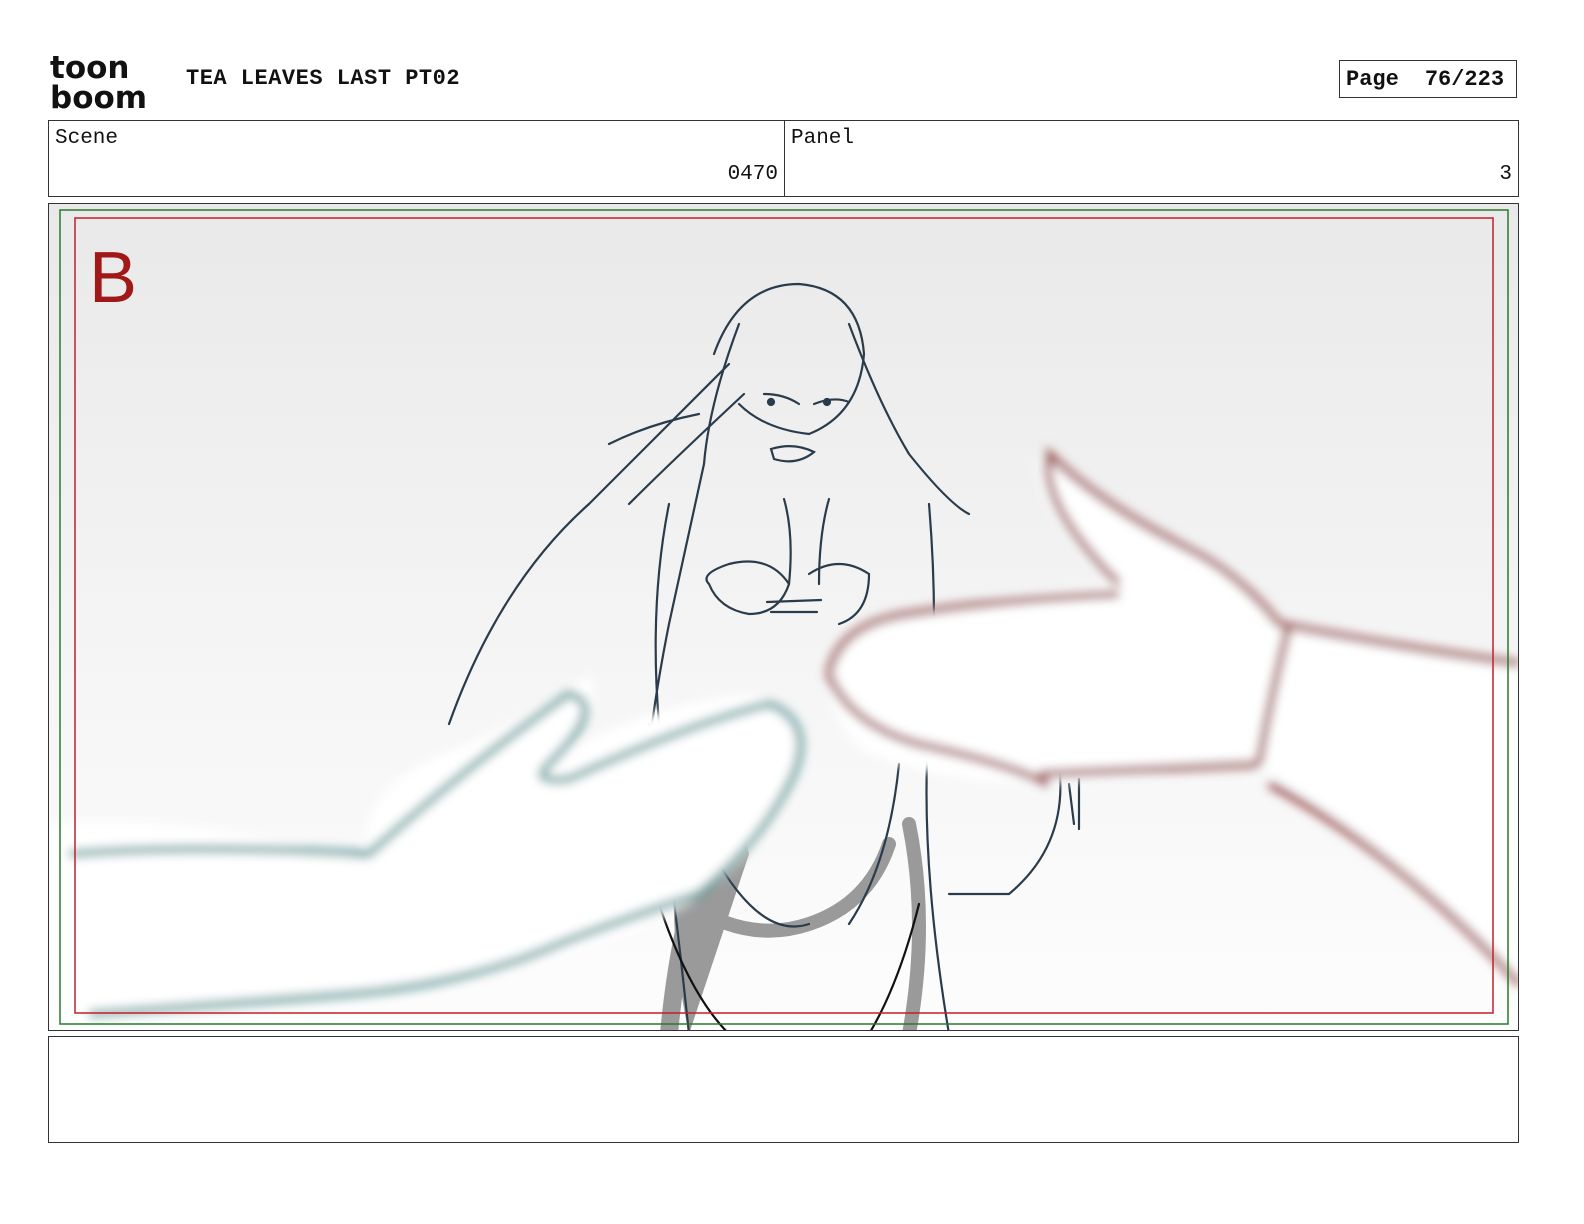 This screenshot has height=1224, width=1584. Describe the element at coordinates (87, 138) in the screenshot. I see `scene-label: Scene` at that location.